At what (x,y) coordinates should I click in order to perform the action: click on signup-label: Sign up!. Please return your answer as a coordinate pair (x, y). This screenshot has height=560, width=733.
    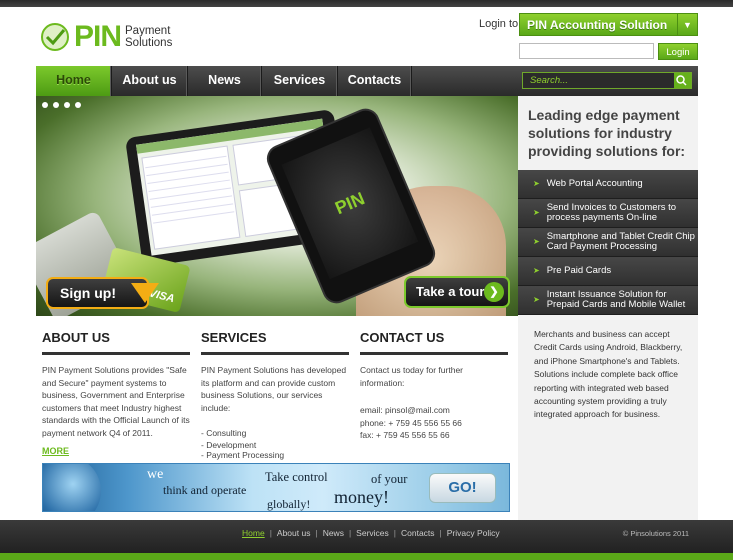
    Looking at the image, I should click on (88, 293).